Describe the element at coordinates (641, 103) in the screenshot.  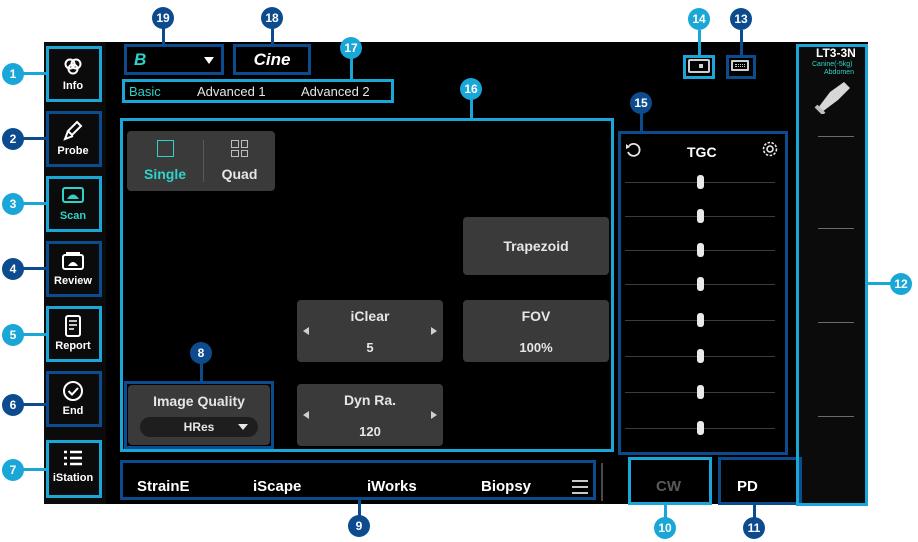
I see `callout-badge-15: 15` at that location.